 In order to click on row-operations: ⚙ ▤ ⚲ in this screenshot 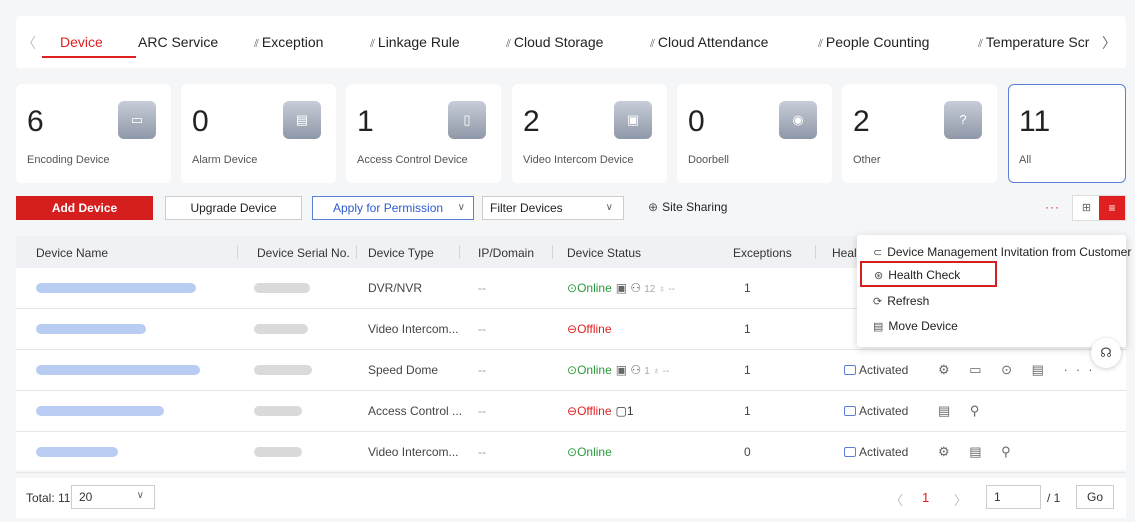, I will do `click(978, 452)`.